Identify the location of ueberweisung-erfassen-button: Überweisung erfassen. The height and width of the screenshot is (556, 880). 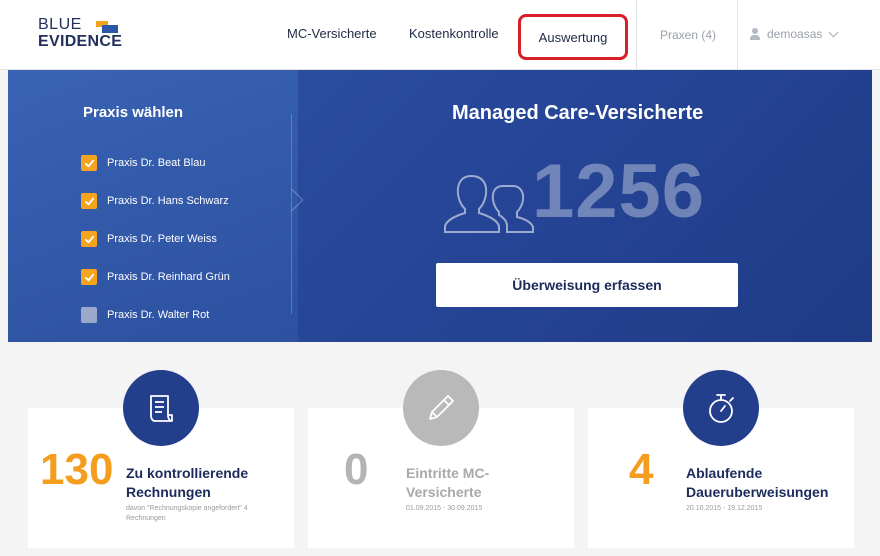
(587, 285).